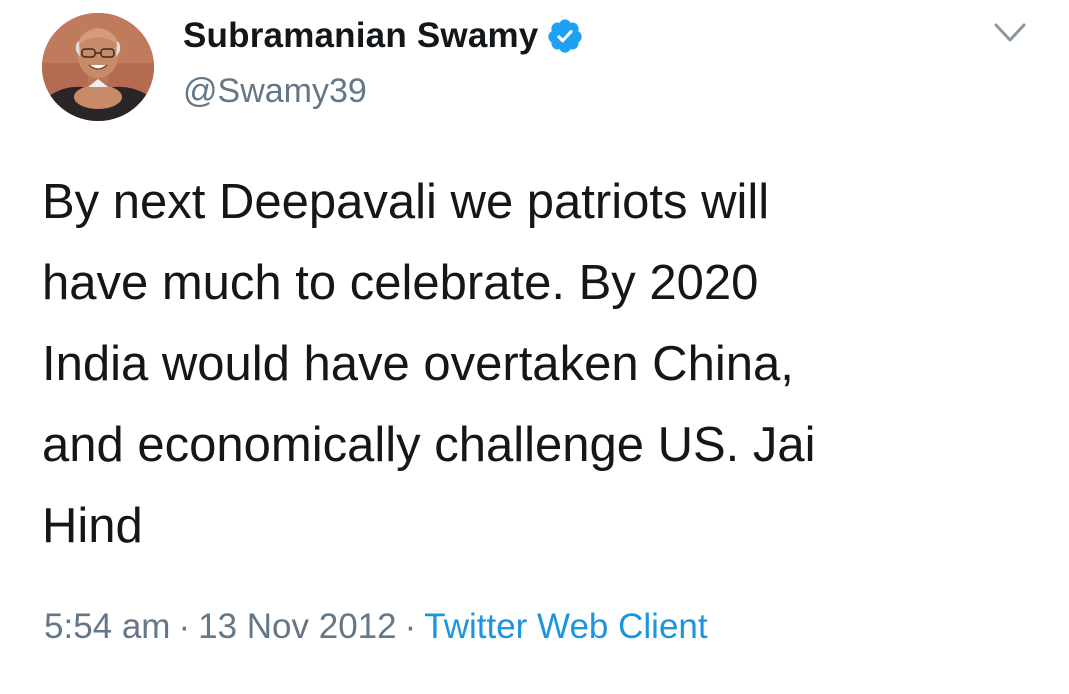 This screenshot has width=1069, height=694. What do you see at coordinates (565, 626) in the screenshot?
I see `tweet-source-link: Twitter Web Client` at bounding box center [565, 626].